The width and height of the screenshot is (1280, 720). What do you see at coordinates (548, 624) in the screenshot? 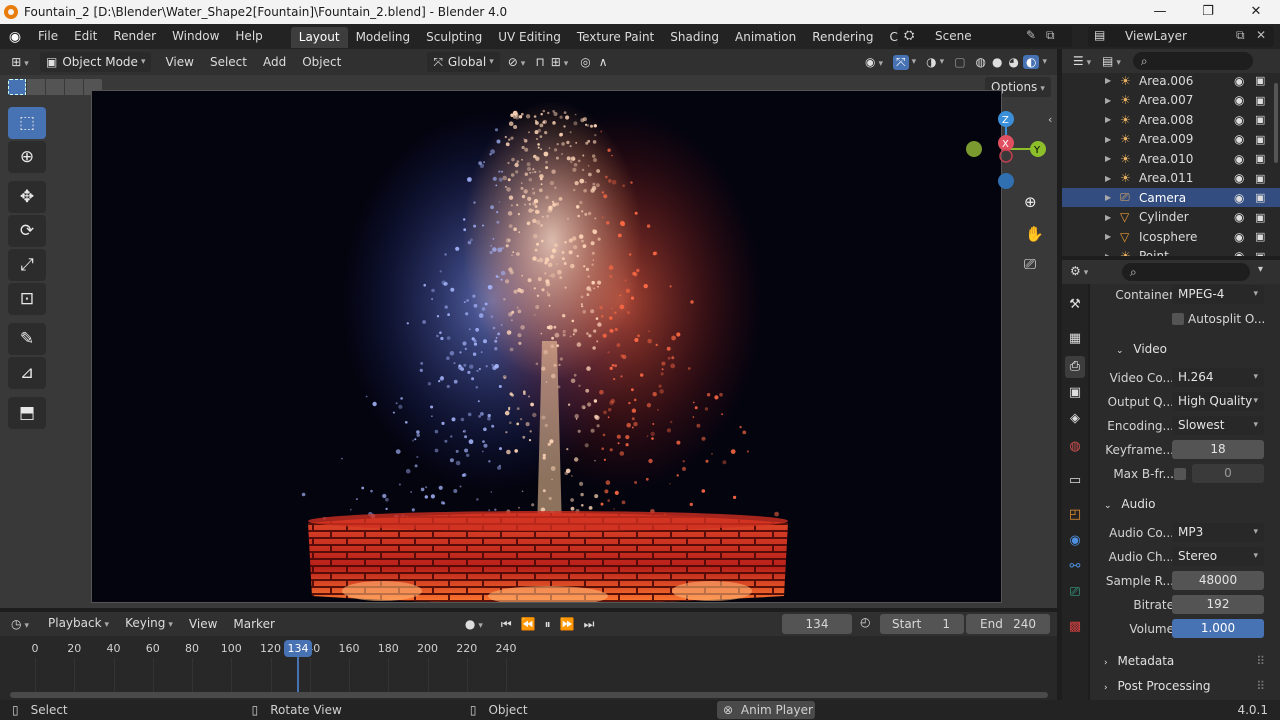
I see `pause-icon: ⏸` at bounding box center [548, 624].